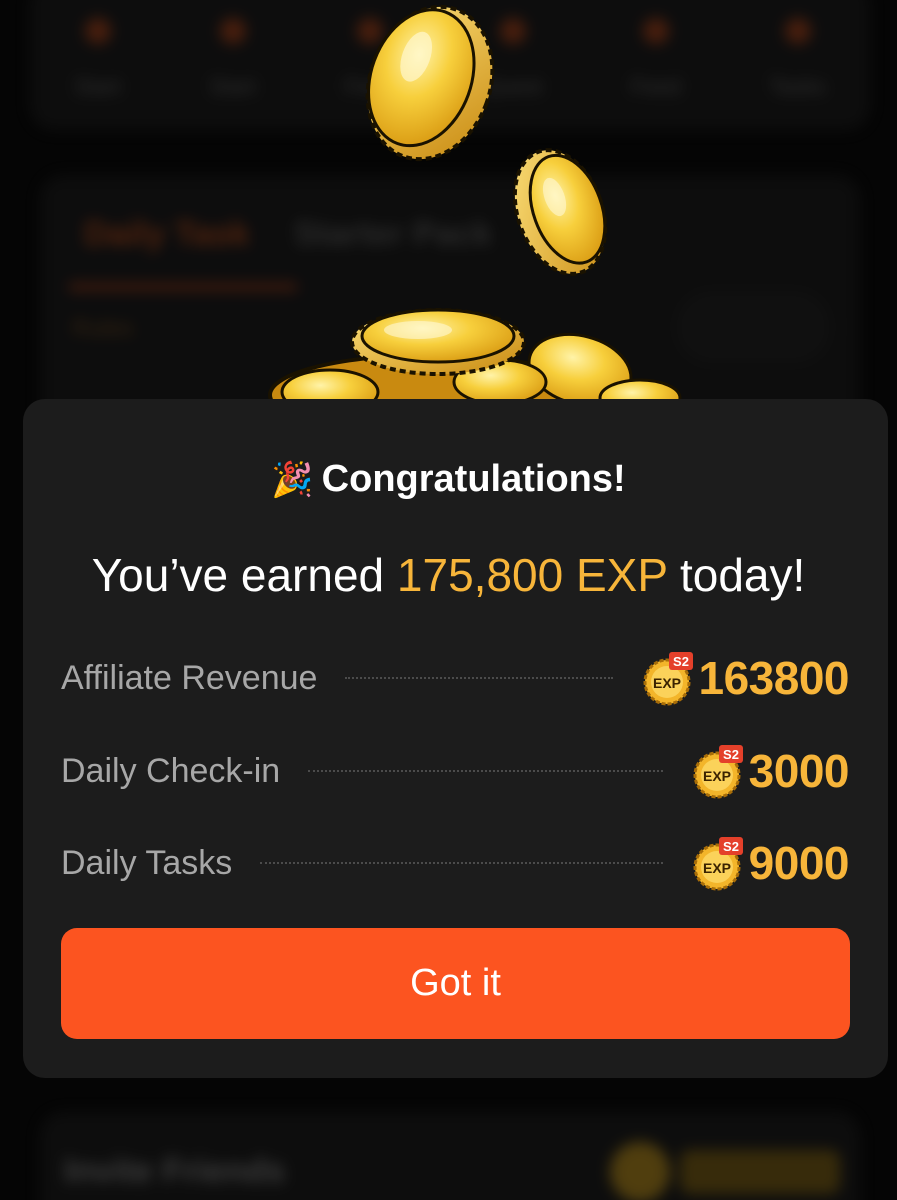  Describe the element at coordinates (244, 575) in the screenshot. I see `headline-prefix: You’ve earned` at that location.